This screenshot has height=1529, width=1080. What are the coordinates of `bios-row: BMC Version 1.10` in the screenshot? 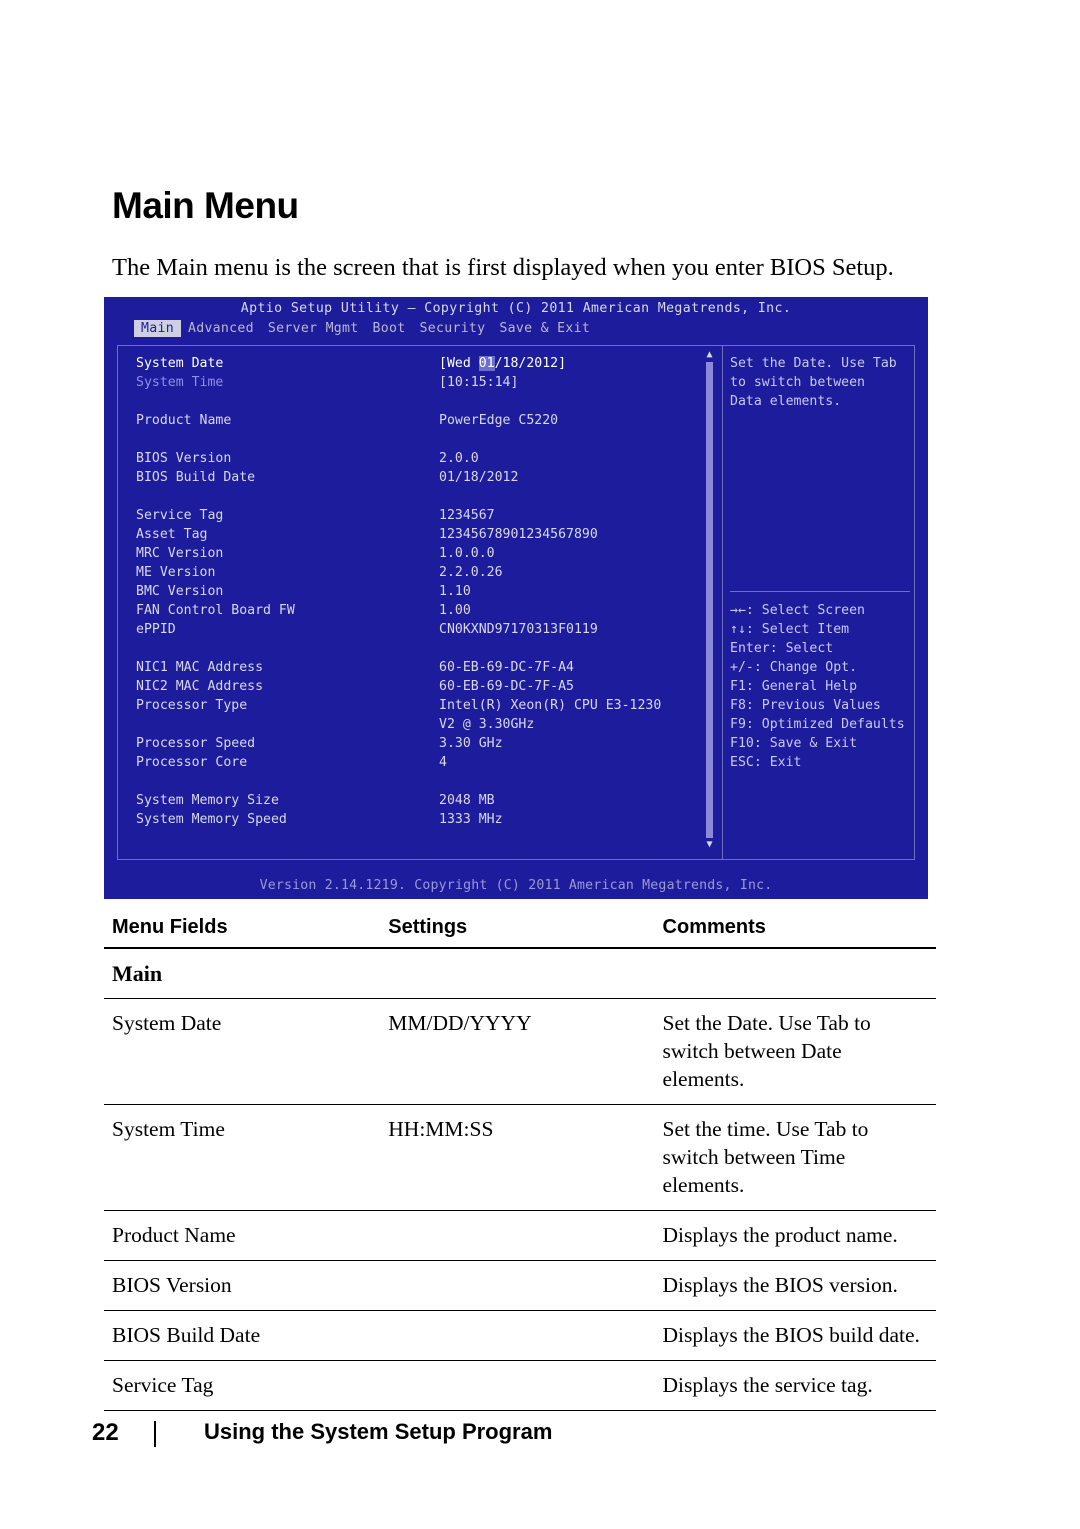 It's located at (416, 591).